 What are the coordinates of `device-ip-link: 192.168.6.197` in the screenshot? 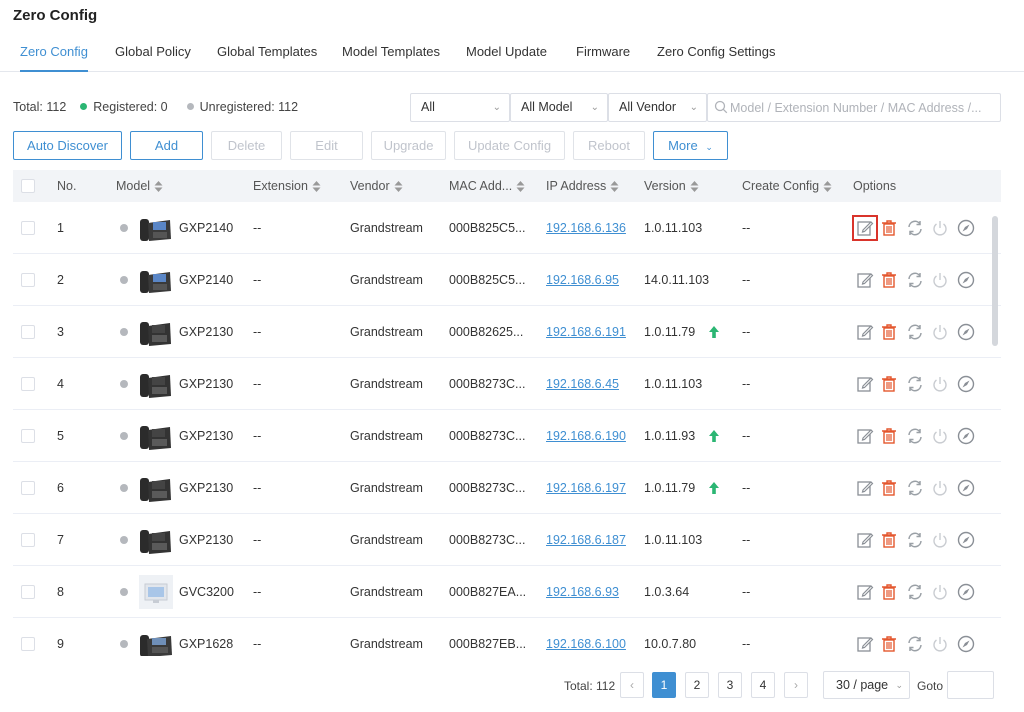 It's located at (586, 488).